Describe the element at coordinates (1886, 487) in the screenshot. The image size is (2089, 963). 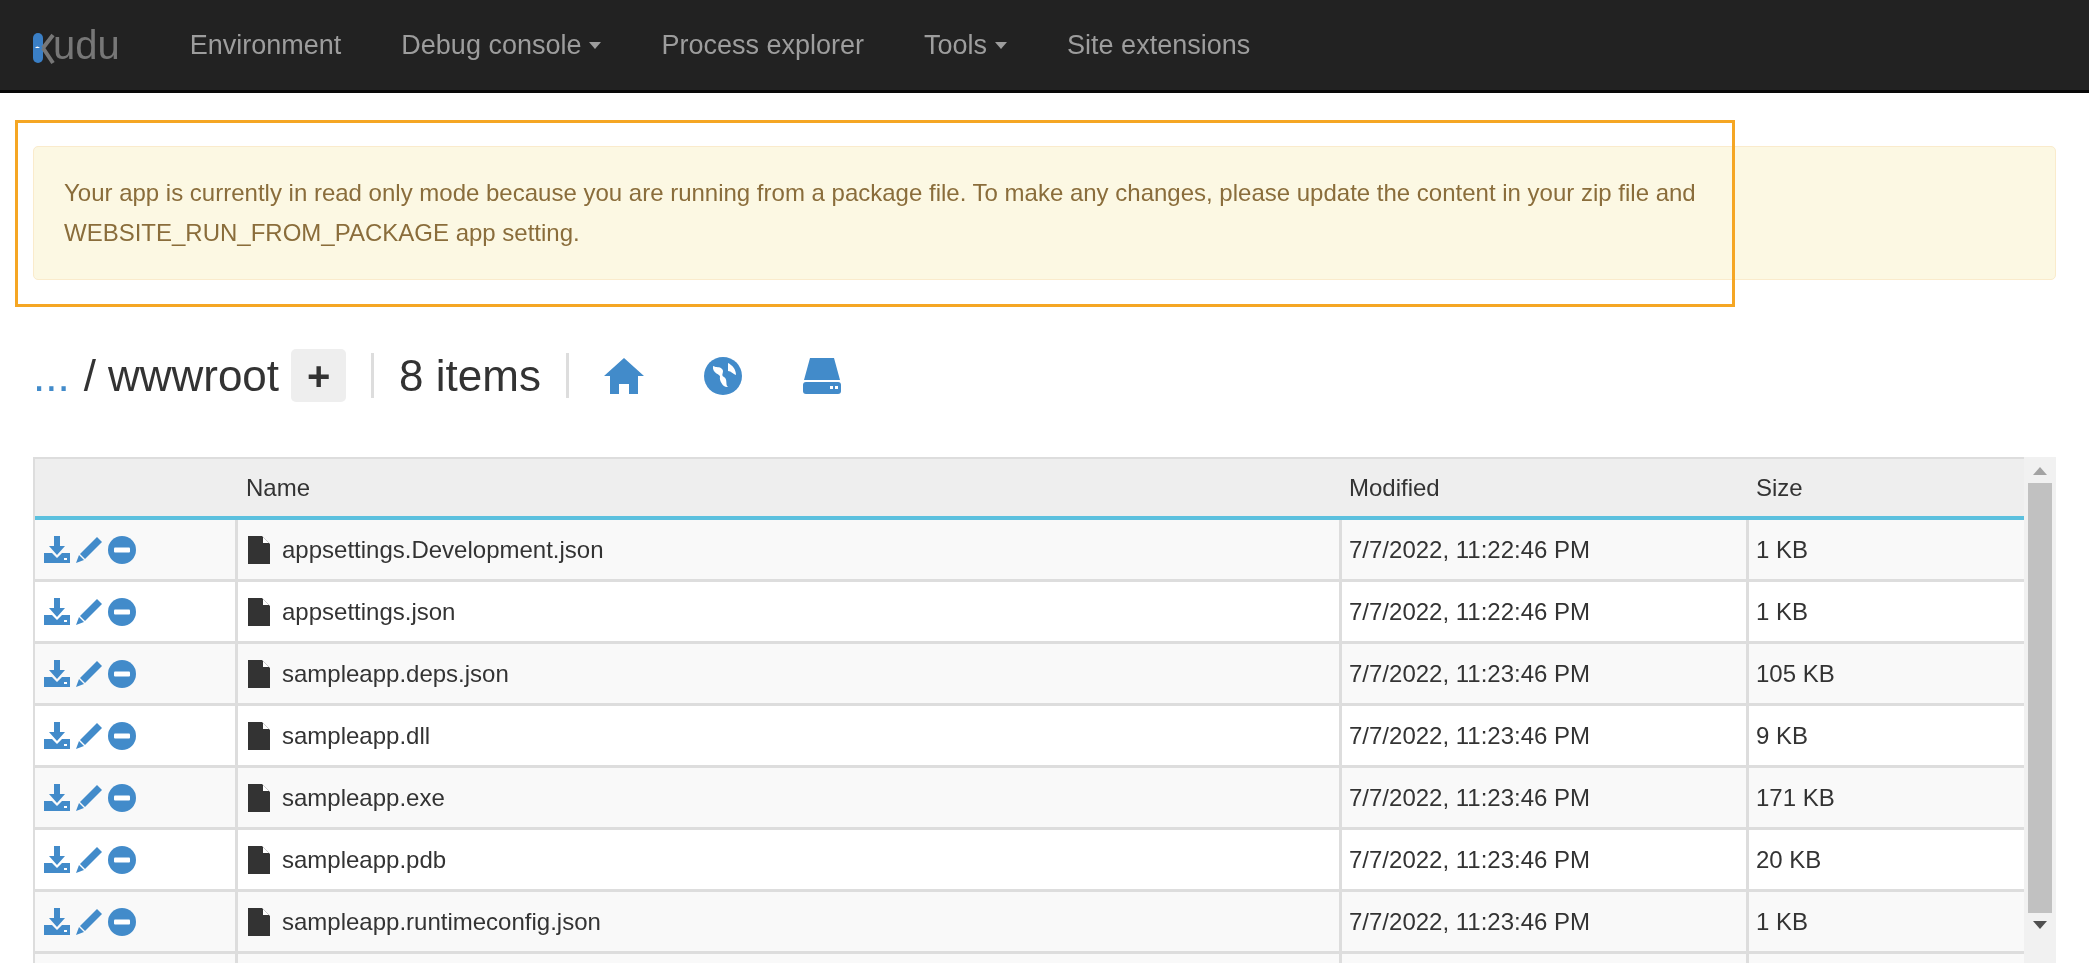
I see `column-header: Size` at that location.